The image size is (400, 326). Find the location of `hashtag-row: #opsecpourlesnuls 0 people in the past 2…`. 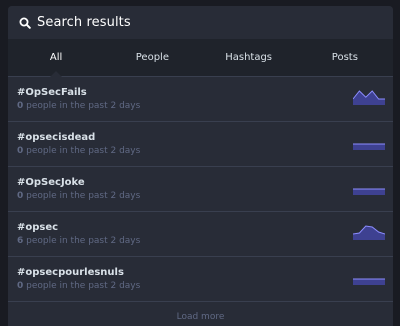

hashtag-row: #opsecpourlesnuls 0 people in the past 2… is located at coordinates (200, 279).